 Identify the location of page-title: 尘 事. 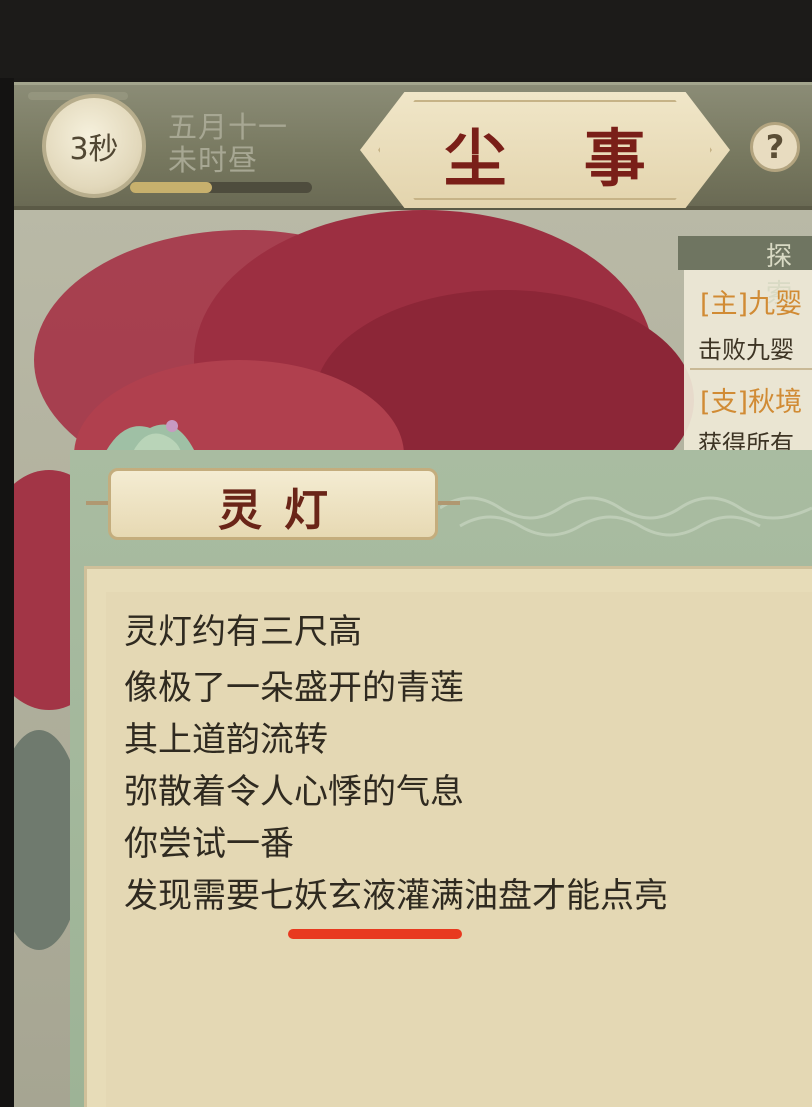
(559, 158).